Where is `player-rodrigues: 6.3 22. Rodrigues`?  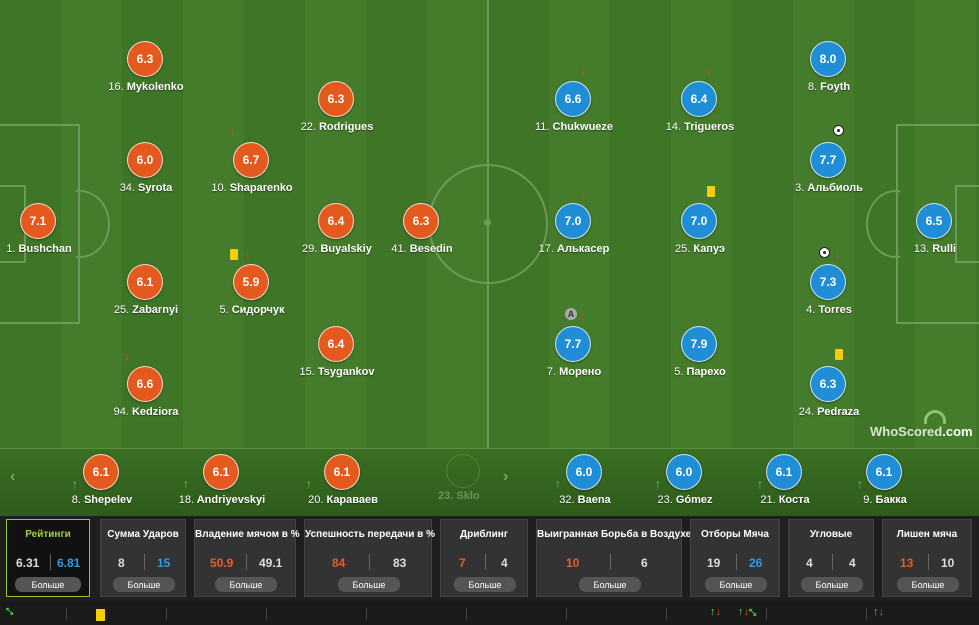 player-rodrigues: 6.3 22. Rodrigues is located at coordinates (337, 111).